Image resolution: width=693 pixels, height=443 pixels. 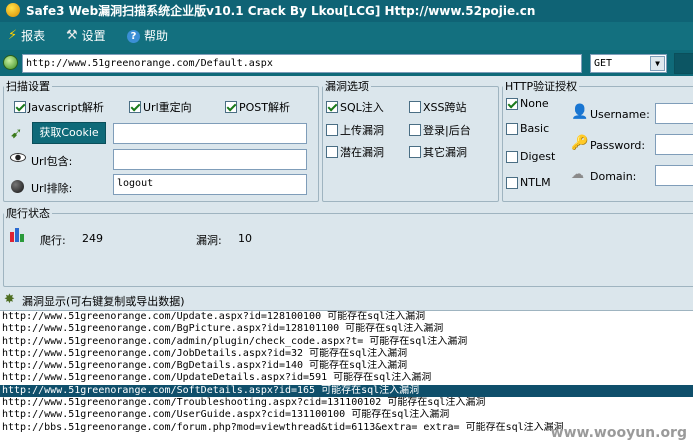 I want to click on auth-digest-radio: Digest, so click(x=530, y=156).